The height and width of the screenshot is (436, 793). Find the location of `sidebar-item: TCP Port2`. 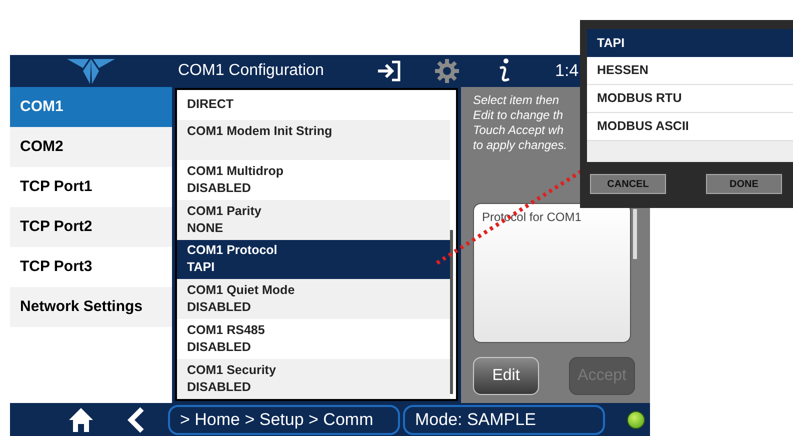

sidebar-item: TCP Port2 is located at coordinates (91, 227).